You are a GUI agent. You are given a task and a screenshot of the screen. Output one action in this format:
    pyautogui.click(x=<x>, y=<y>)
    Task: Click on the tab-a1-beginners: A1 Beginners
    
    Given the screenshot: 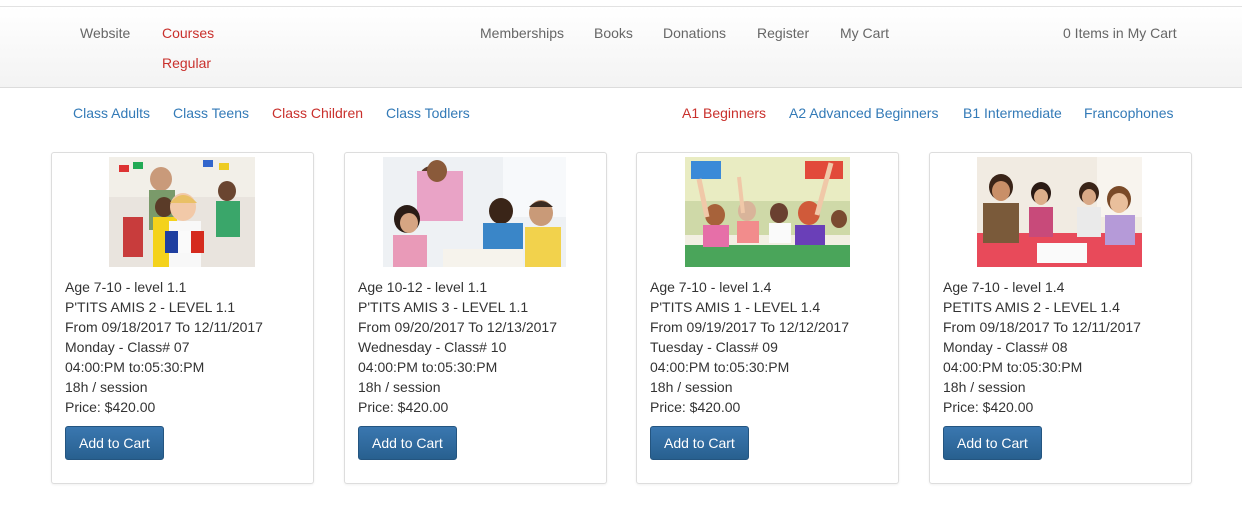 What is the action you would take?
    pyautogui.click(x=724, y=113)
    